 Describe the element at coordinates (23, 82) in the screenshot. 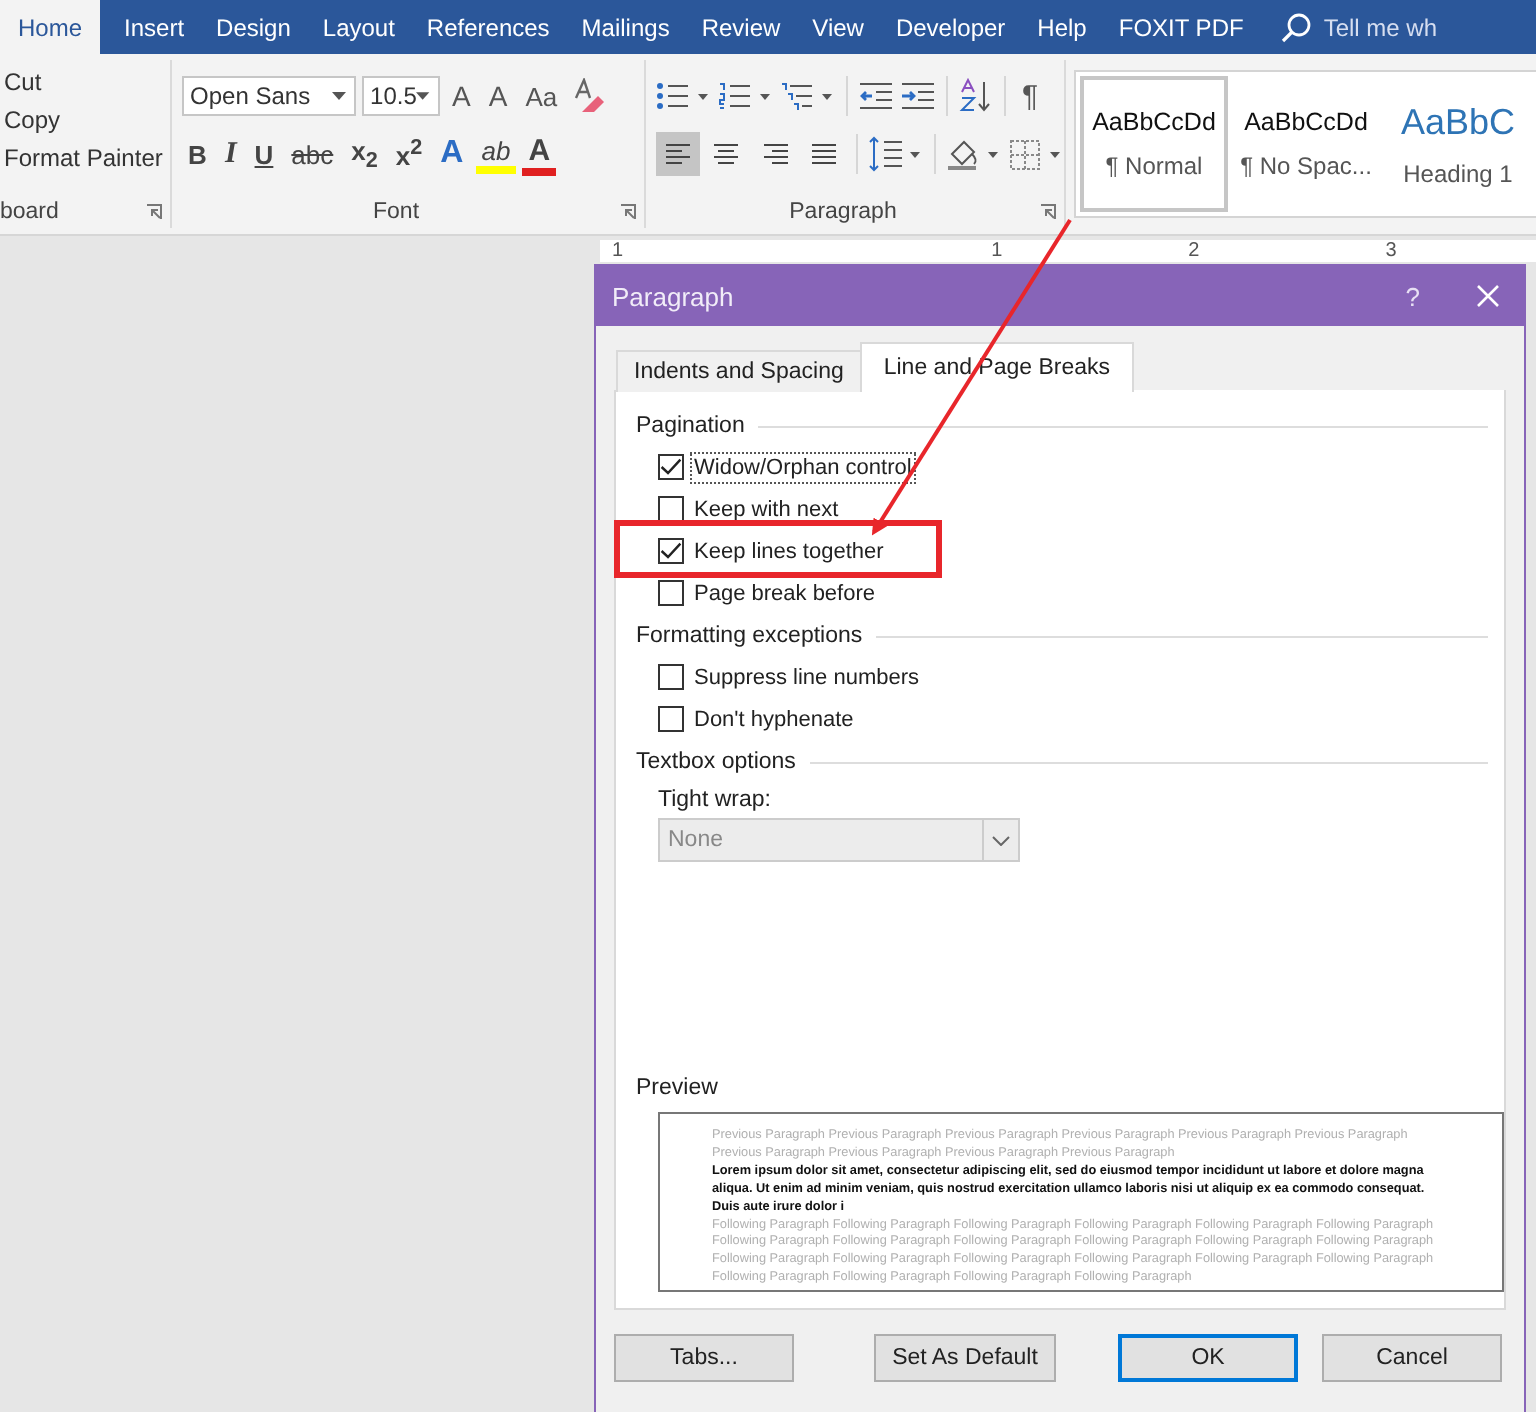

I see `clipboard-button: Cut` at that location.